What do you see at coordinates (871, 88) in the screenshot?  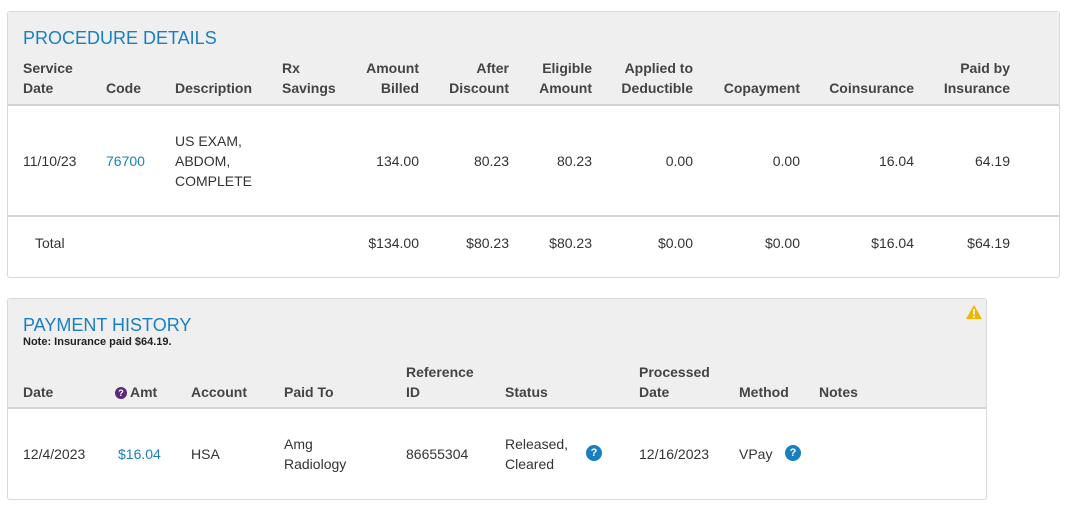 I see `header-coinsurance: Coinsurance` at bounding box center [871, 88].